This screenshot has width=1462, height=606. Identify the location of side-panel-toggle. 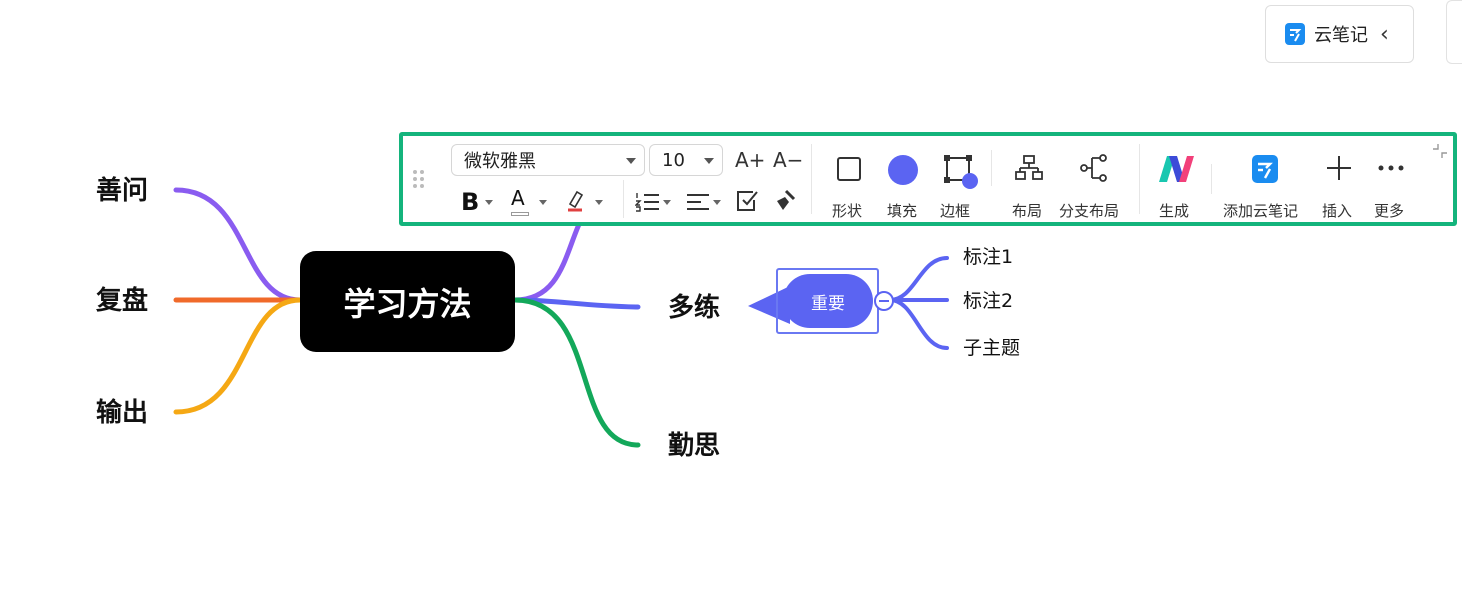
(1454, 32).